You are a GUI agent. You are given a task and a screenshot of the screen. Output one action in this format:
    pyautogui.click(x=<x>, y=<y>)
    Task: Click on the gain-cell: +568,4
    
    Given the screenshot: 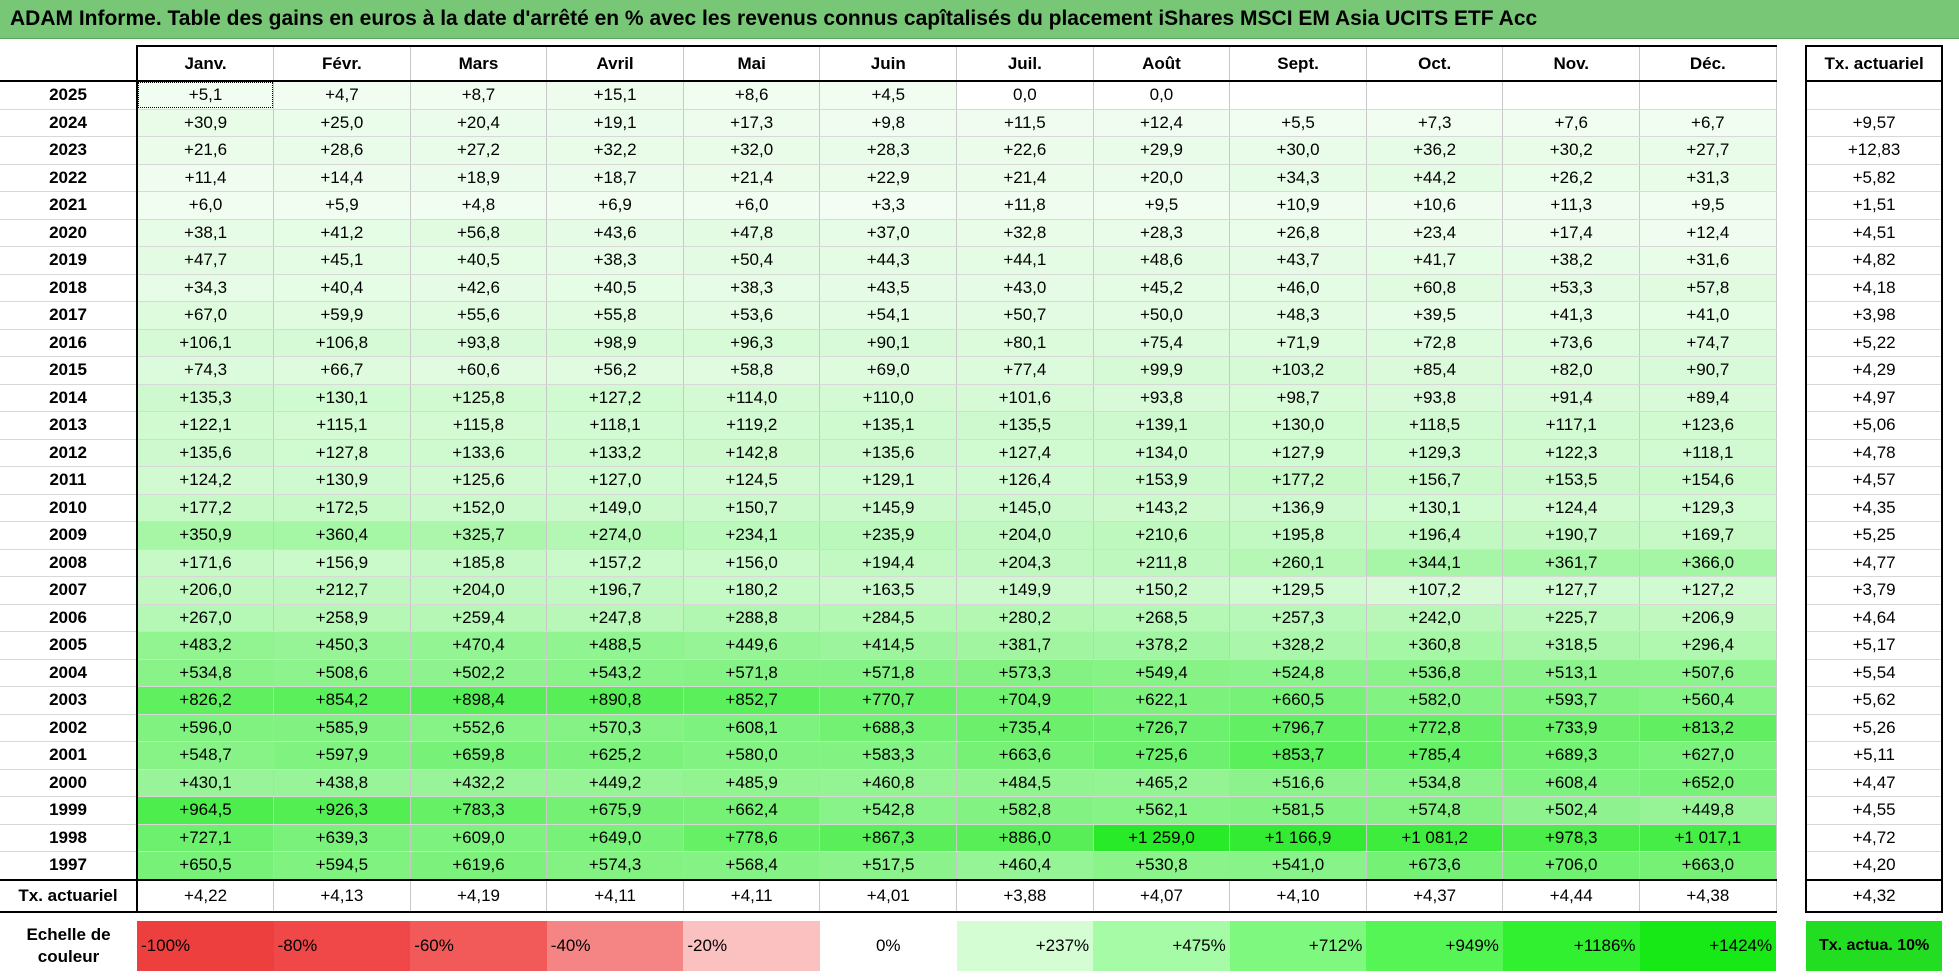 What is the action you would take?
    pyautogui.click(x=751, y=866)
    